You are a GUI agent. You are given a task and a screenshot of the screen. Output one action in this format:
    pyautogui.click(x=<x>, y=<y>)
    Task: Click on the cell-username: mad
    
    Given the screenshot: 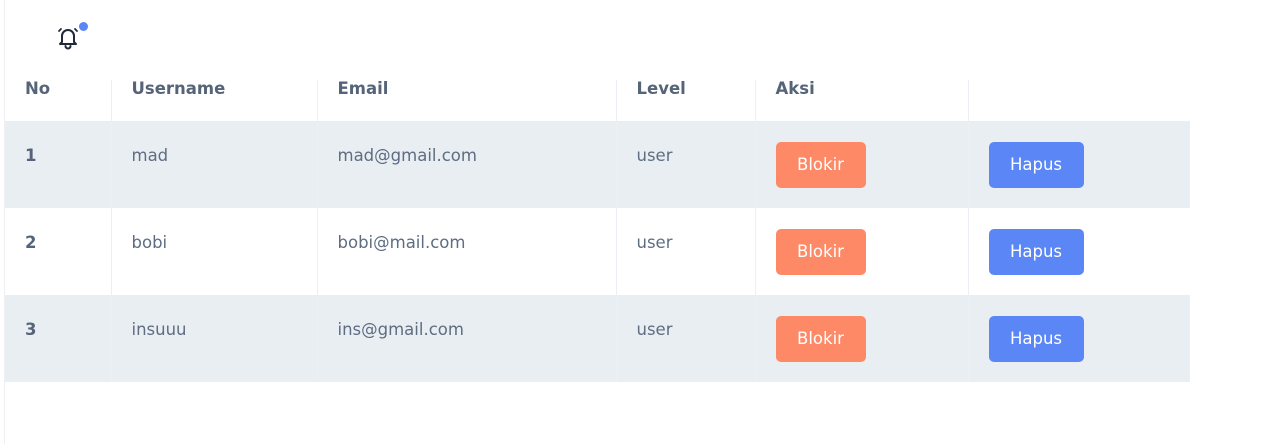 What is the action you would take?
    pyautogui.click(x=214, y=164)
    